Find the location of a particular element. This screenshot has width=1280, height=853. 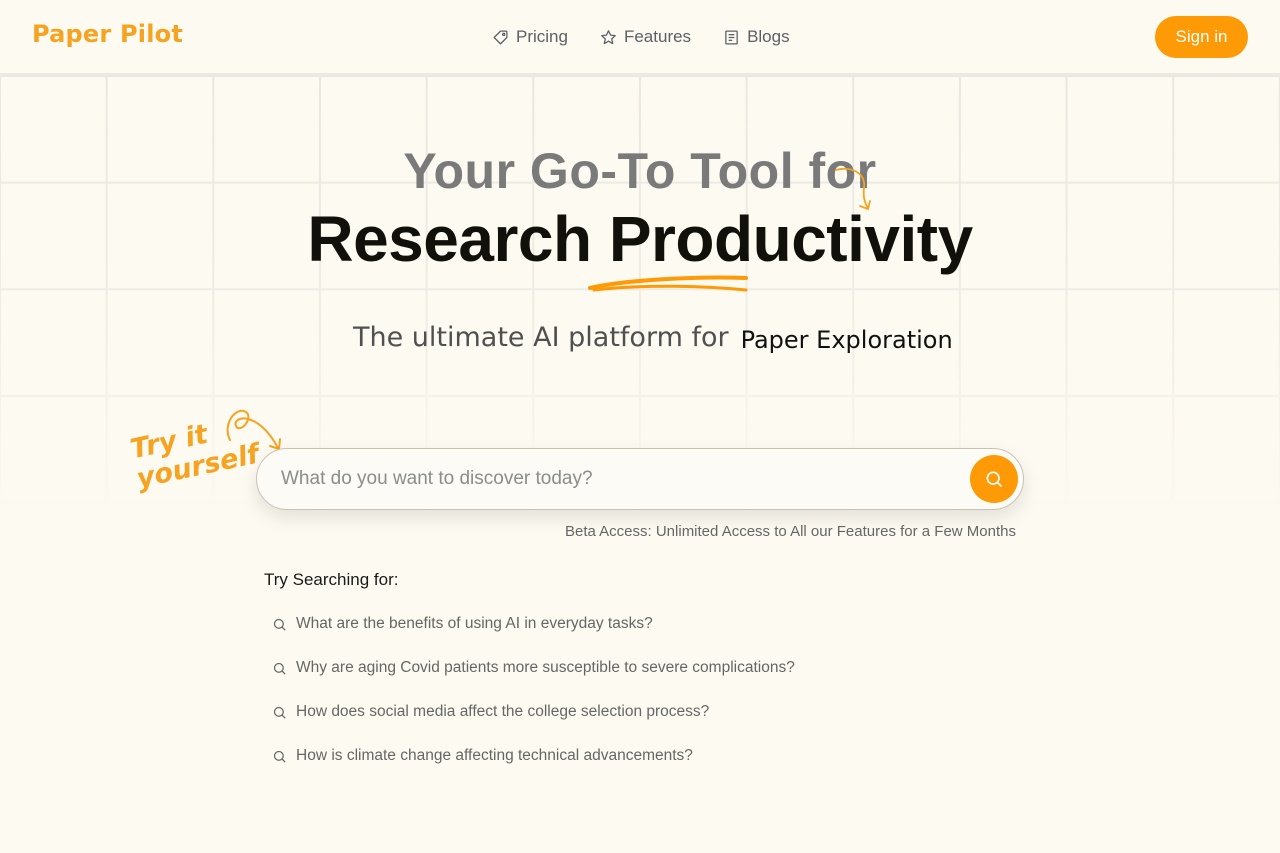

nav-pricing: Pricing is located at coordinates (530, 37).